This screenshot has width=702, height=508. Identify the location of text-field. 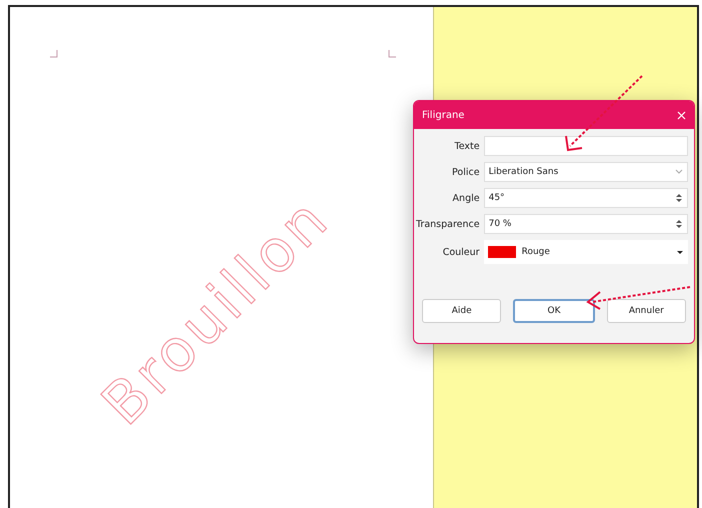
(586, 146).